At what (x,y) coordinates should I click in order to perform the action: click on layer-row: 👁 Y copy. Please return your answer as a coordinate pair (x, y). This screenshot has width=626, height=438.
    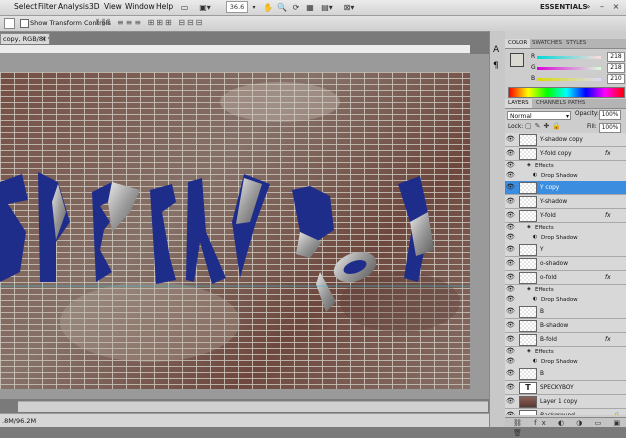
    Looking at the image, I should click on (565, 188).